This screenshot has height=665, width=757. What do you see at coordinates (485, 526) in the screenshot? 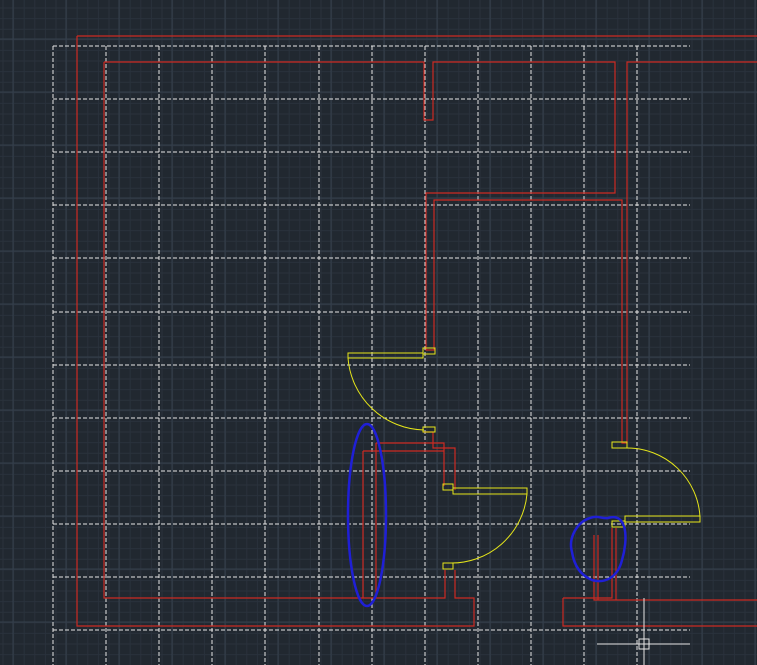
I see `door-middle` at bounding box center [485, 526].